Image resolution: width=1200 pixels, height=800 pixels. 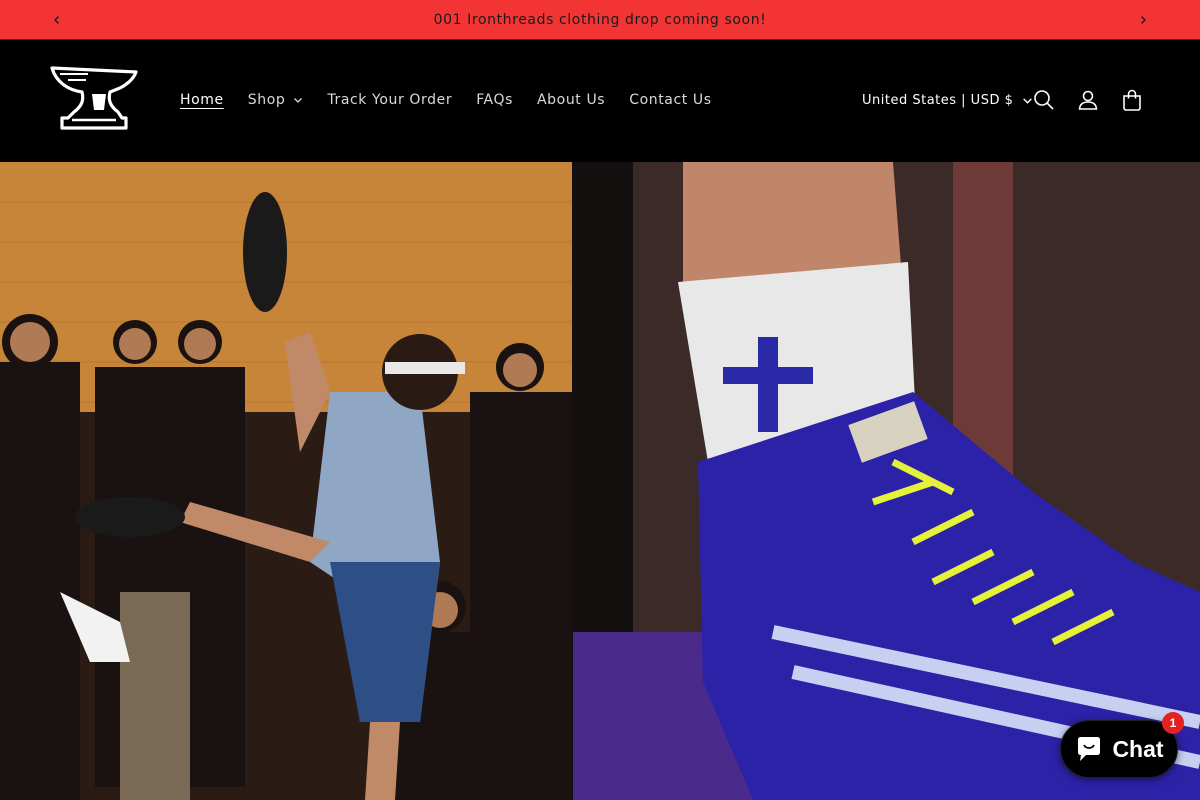 I want to click on search-icon, so click(x=1044, y=100).